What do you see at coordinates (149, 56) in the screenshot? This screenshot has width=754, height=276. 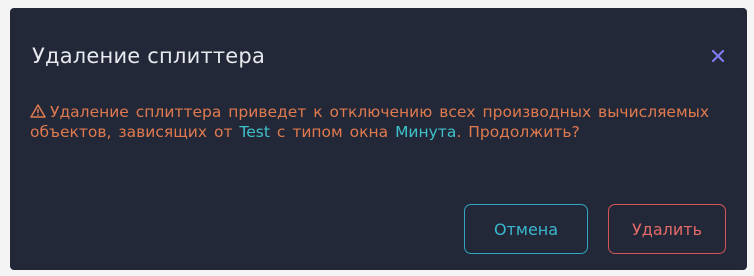 I see `dialog-title: Удаление сплиттера` at bounding box center [149, 56].